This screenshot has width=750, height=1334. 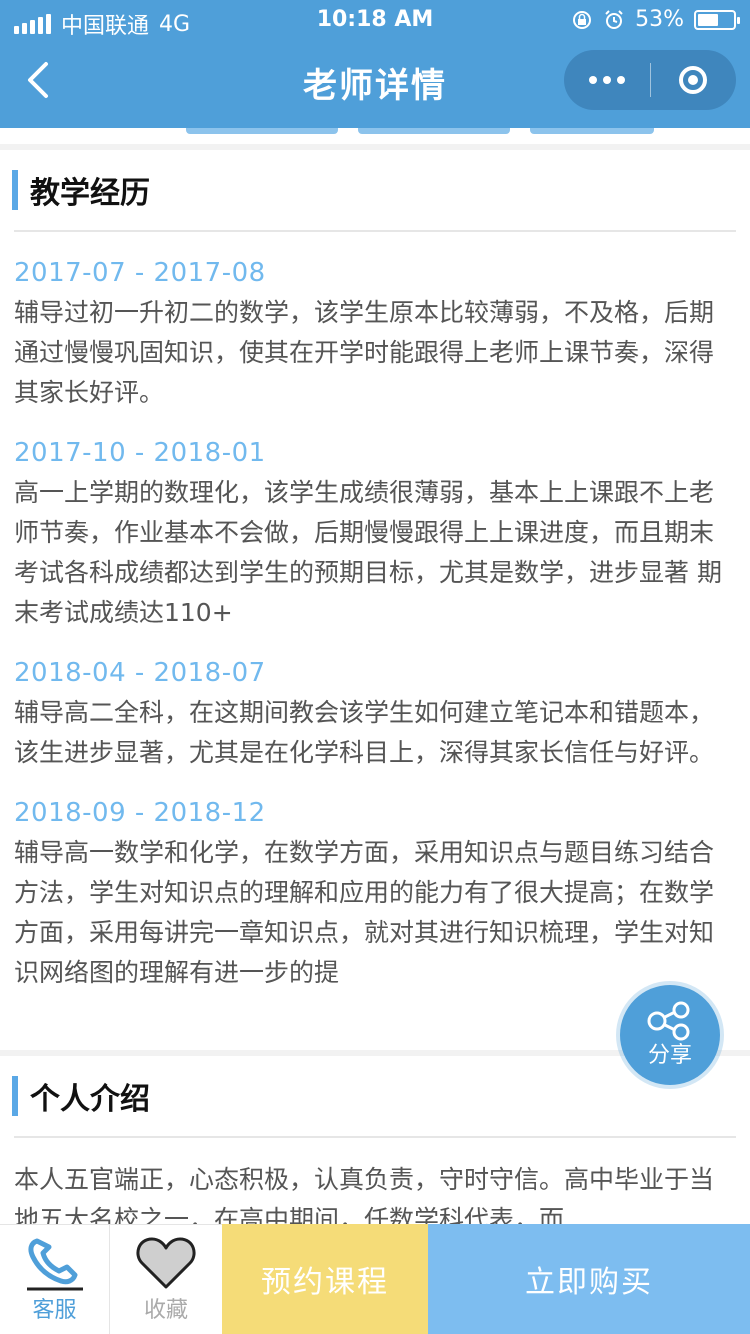 I want to click on customer-service-label: 客服, so click(x=54, y=1310).